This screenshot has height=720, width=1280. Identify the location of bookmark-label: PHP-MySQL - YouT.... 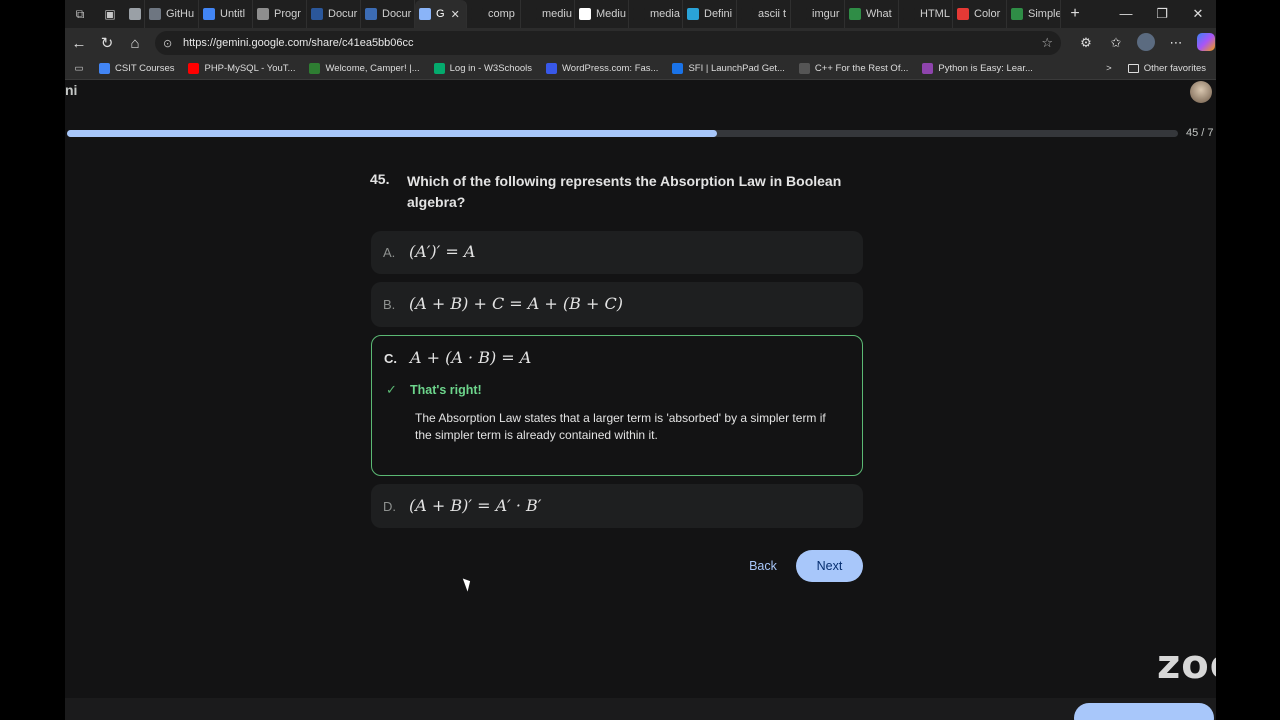
(250, 68).